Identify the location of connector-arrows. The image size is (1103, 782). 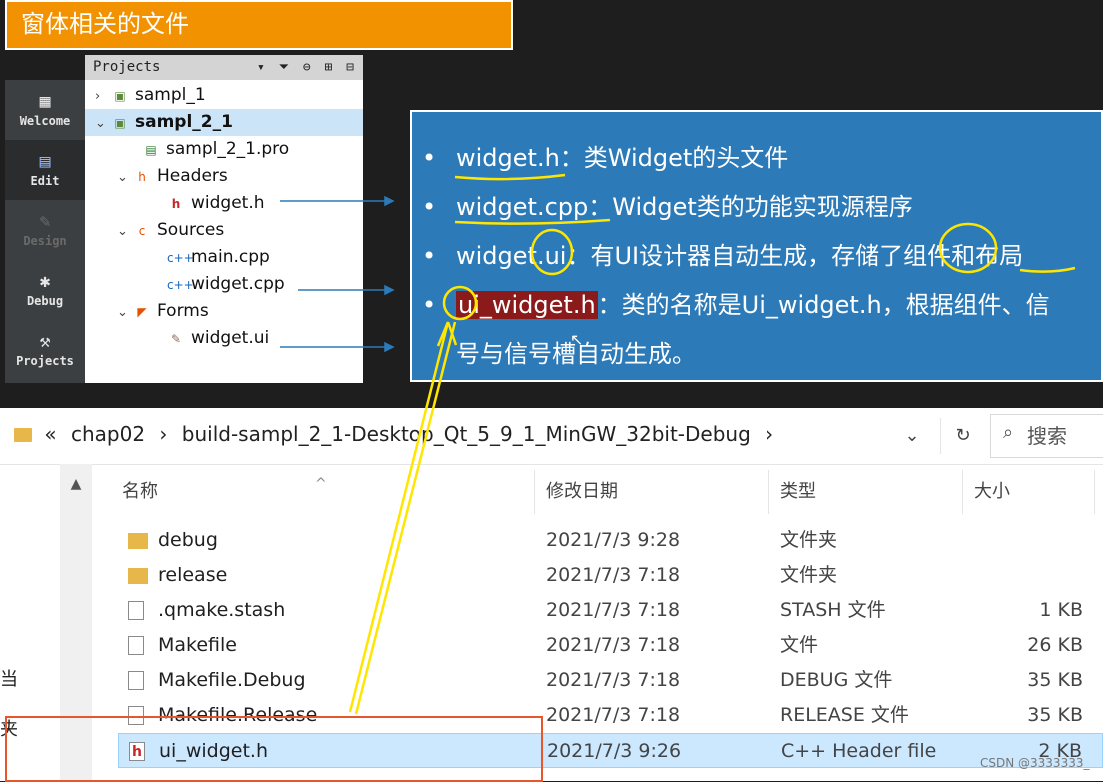
(337, 274).